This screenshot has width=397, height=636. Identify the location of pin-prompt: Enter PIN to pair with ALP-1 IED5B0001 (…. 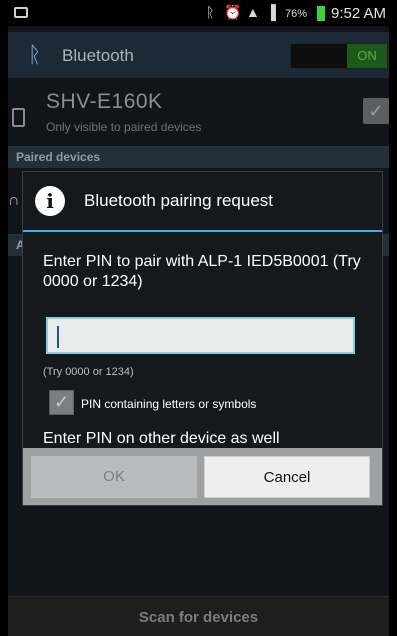
(202, 271).